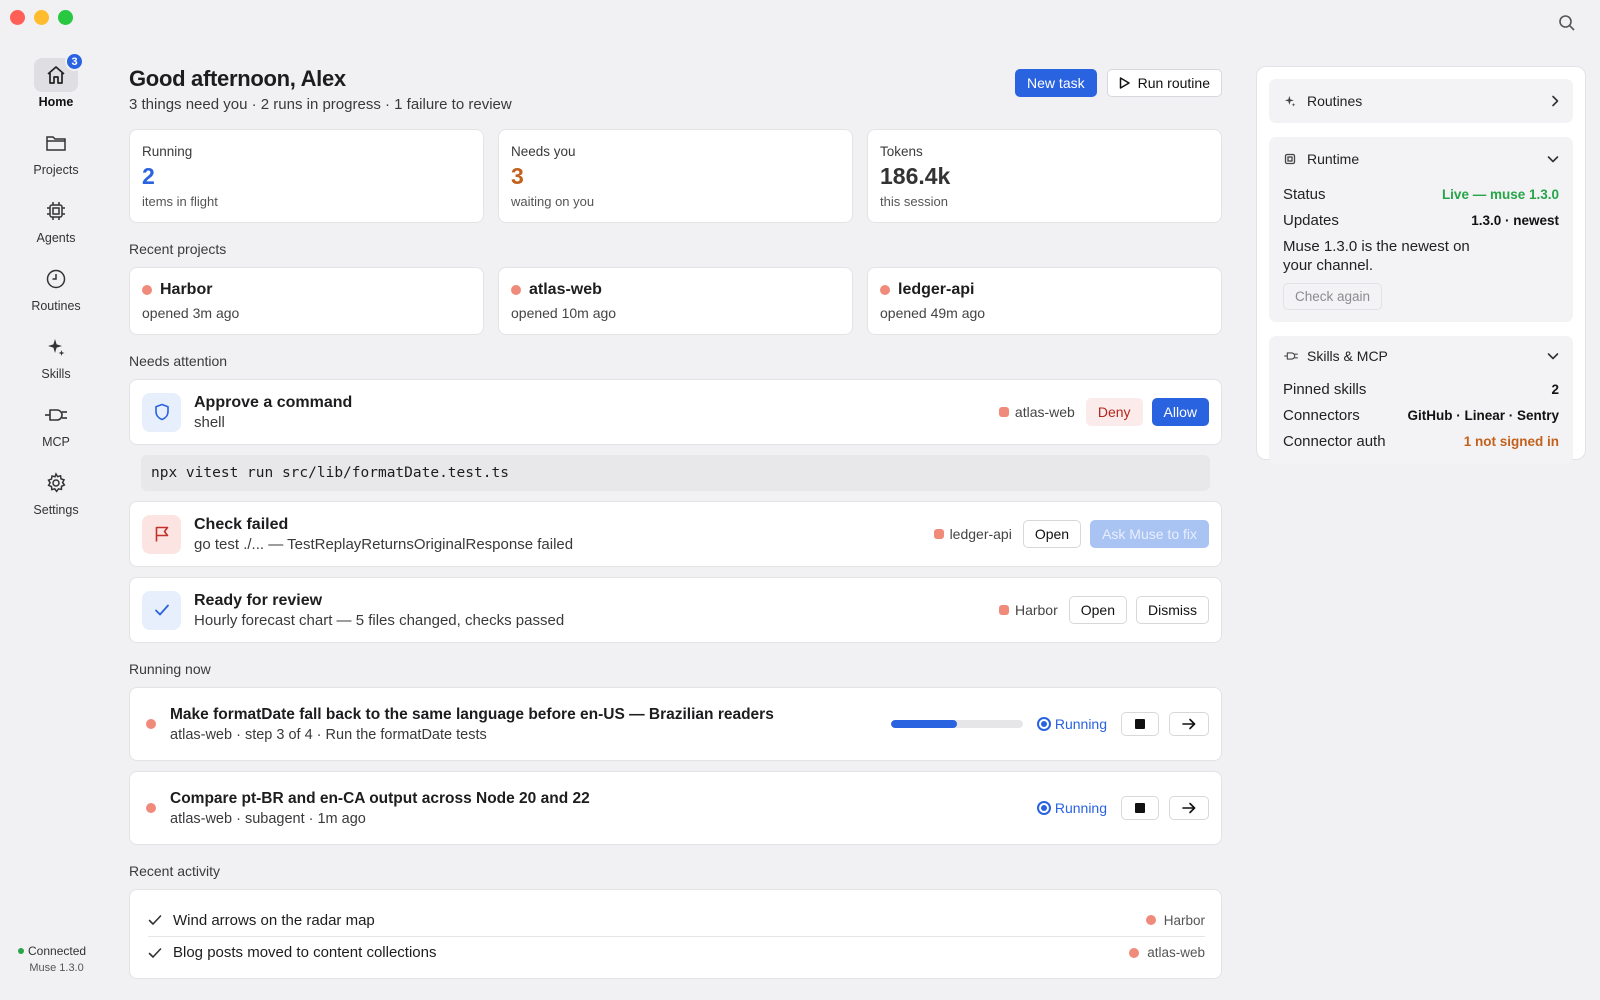 The width and height of the screenshot is (1600, 1000). What do you see at coordinates (1149, 534) in the screenshot?
I see `ask-muse-to-fix-button: Ask Muse to fix` at bounding box center [1149, 534].